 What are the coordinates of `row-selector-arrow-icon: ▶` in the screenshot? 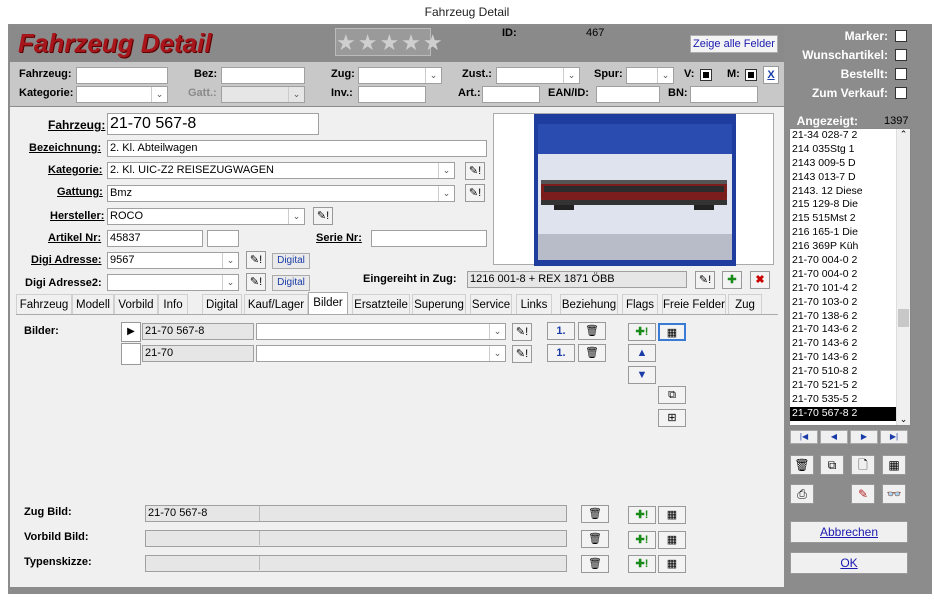 It's located at (131, 332).